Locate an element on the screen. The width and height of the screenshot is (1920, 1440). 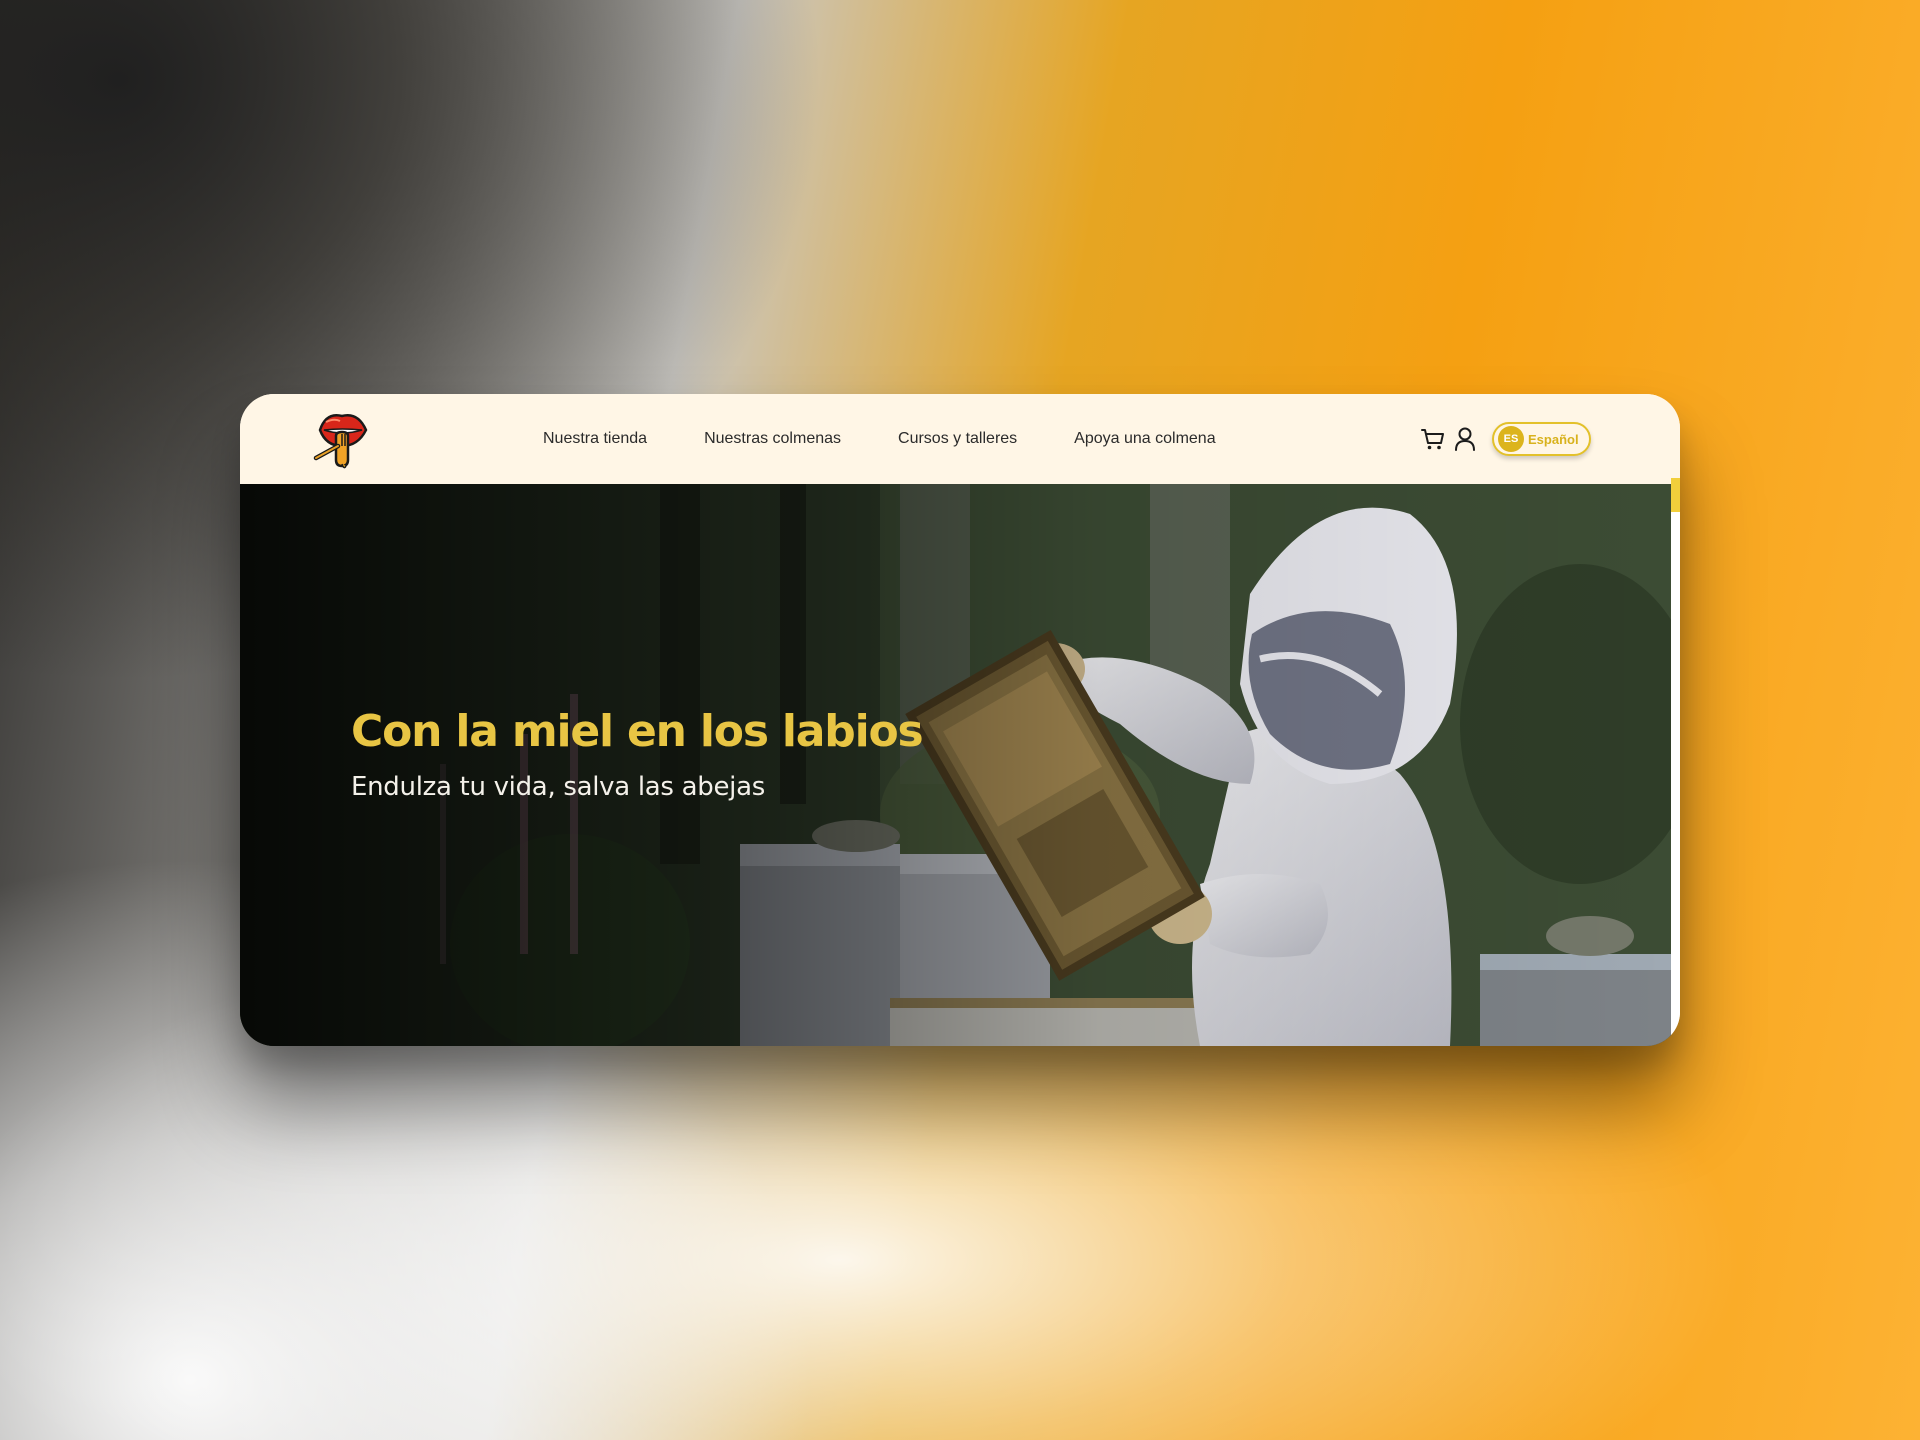
card-right-edge is located at coordinates (1675, 762).